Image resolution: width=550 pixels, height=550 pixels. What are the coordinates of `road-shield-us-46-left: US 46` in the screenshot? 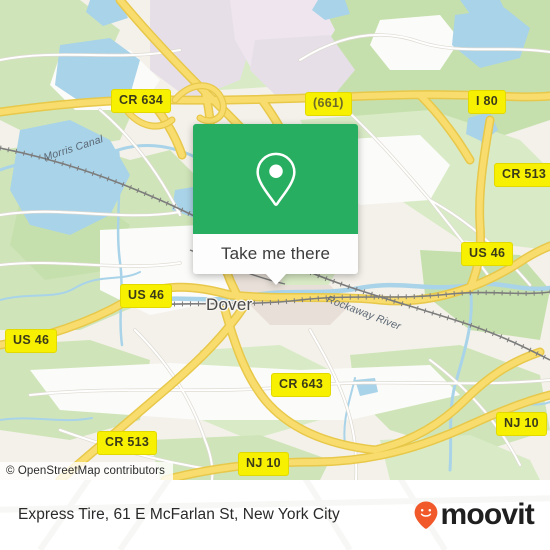 It's located at (31, 341).